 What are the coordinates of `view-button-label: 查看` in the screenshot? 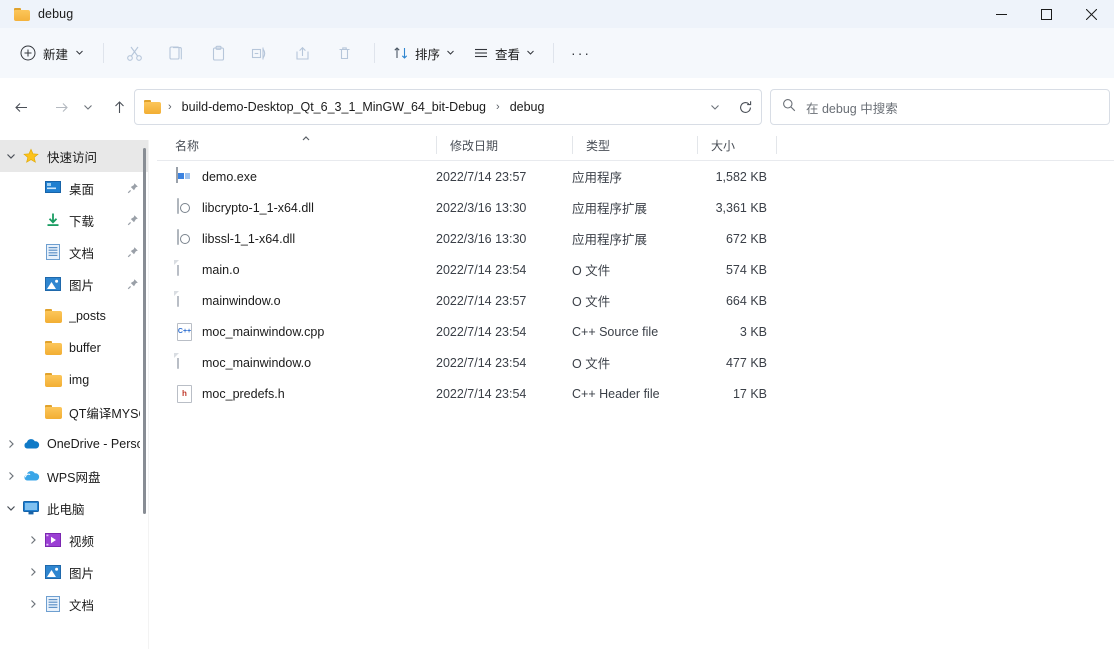 It's located at (508, 54).